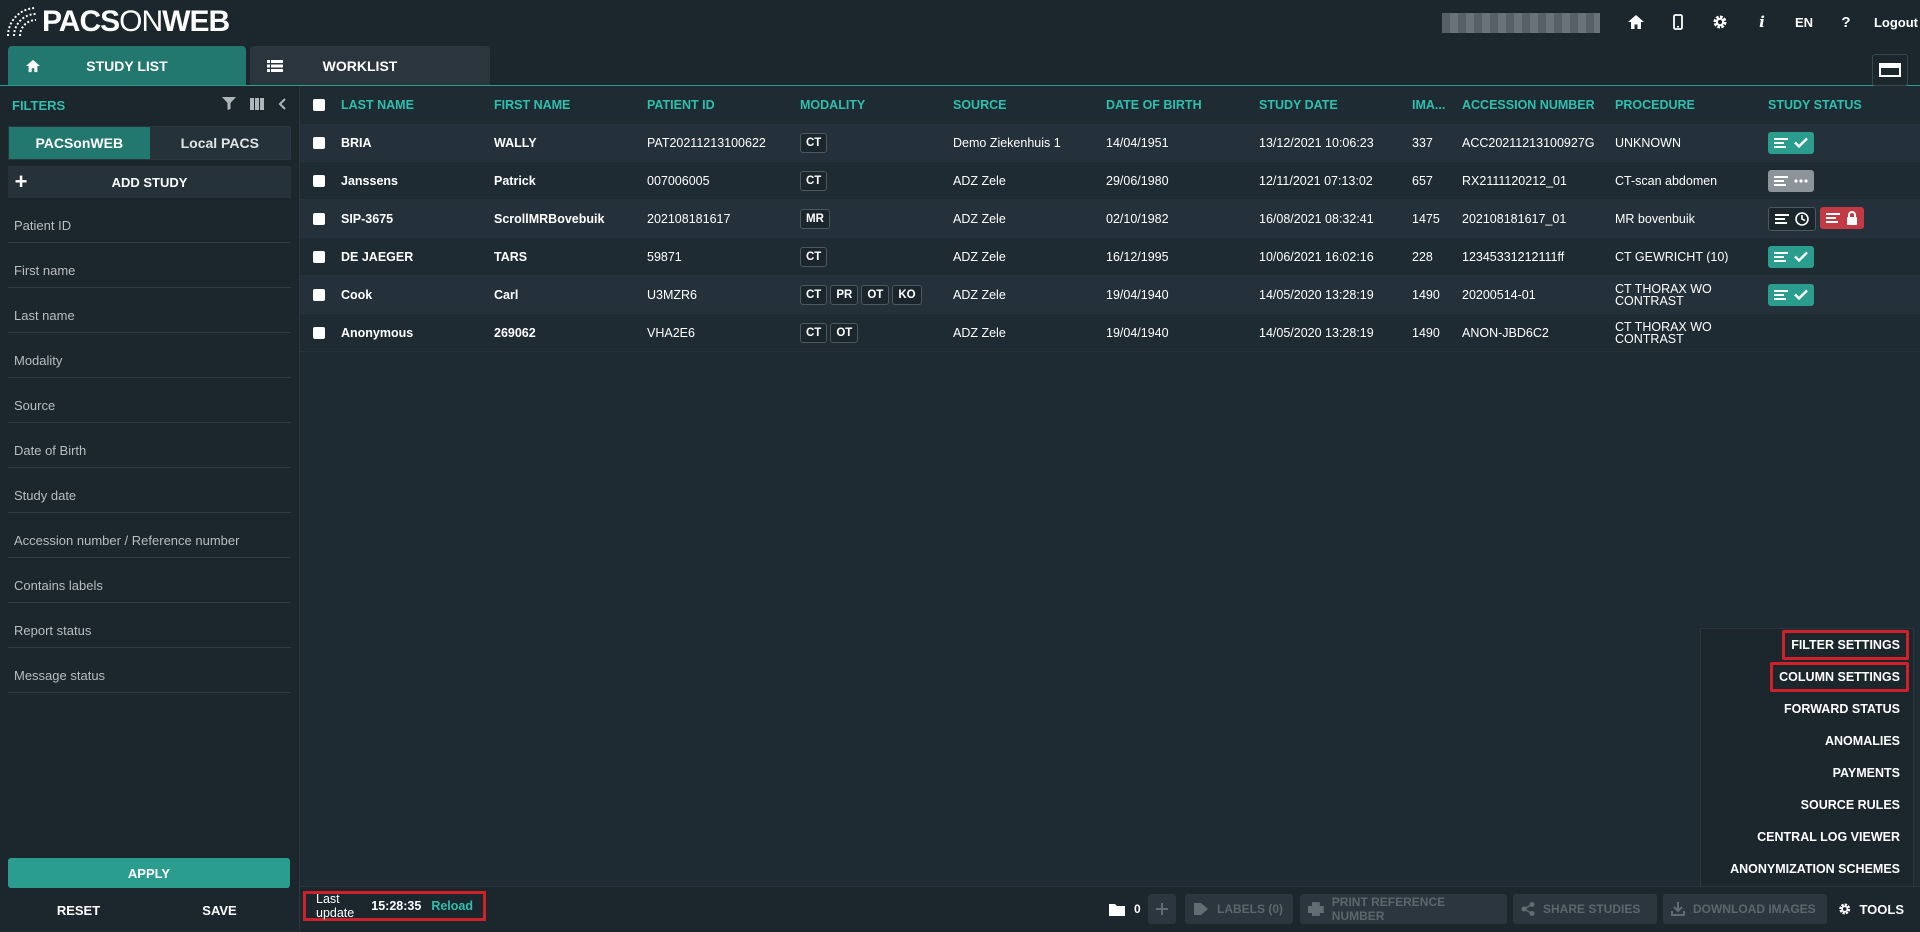 The width and height of the screenshot is (1920, 932). Describe the element at coordinates (149, 580) in the screenshot. I see `contains-labels-field: Contains labels` at that location.